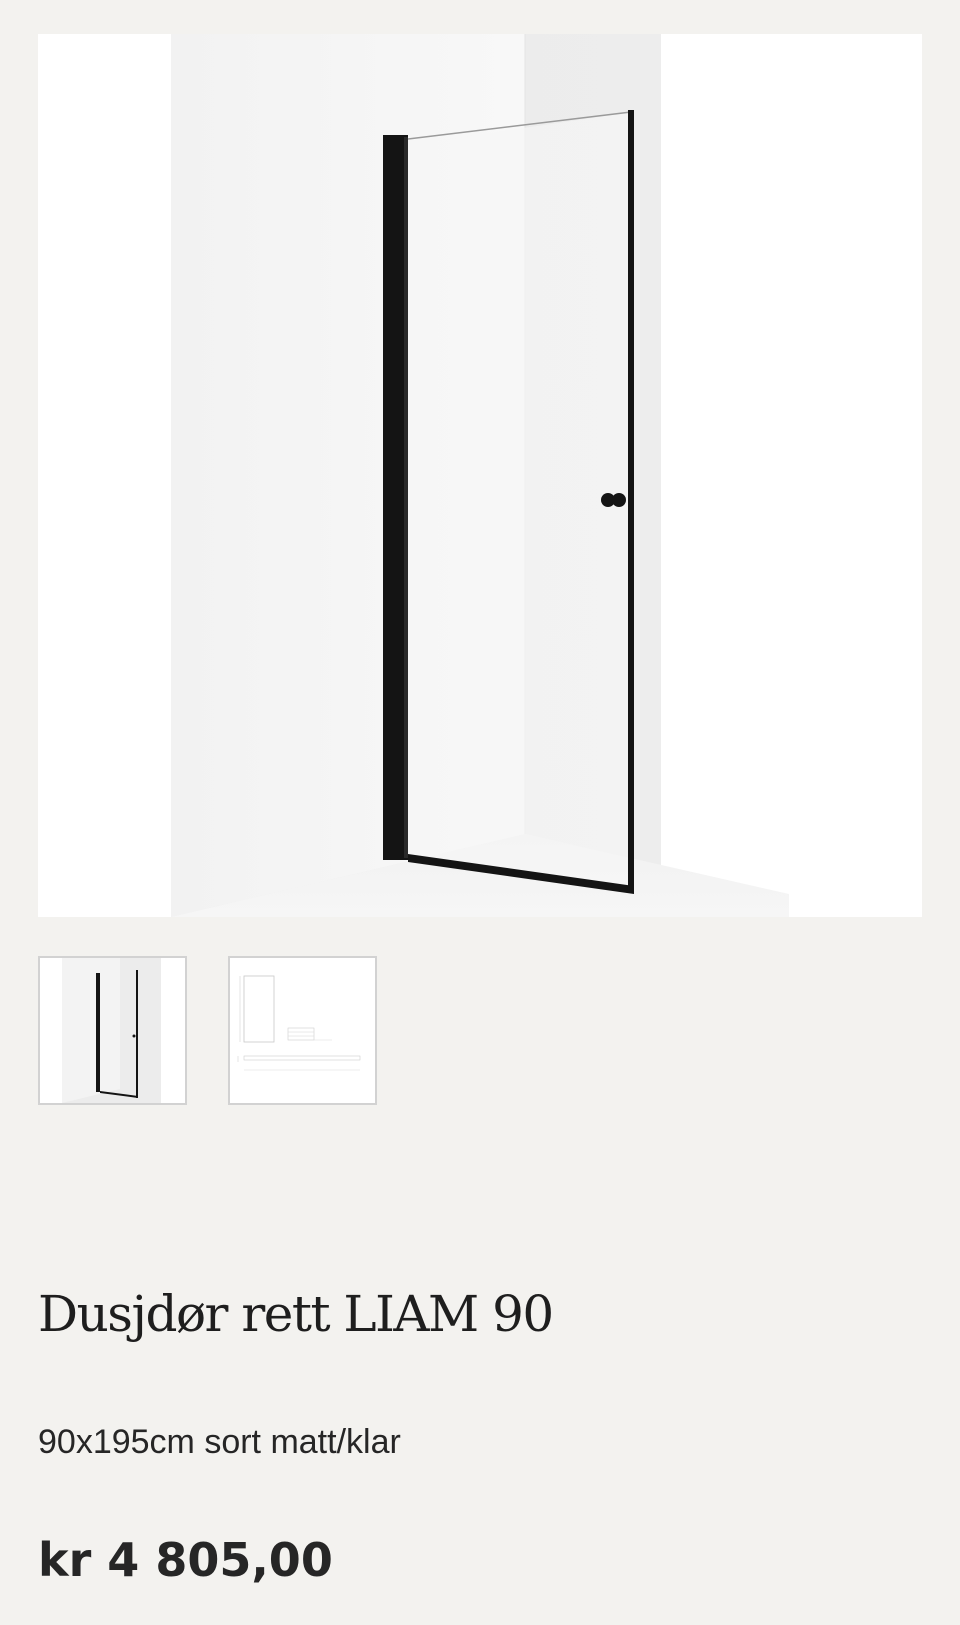 This screenshot has width=960, height=1625. I want to click on product-price: kr 4 805,00, so click(185, 1560).